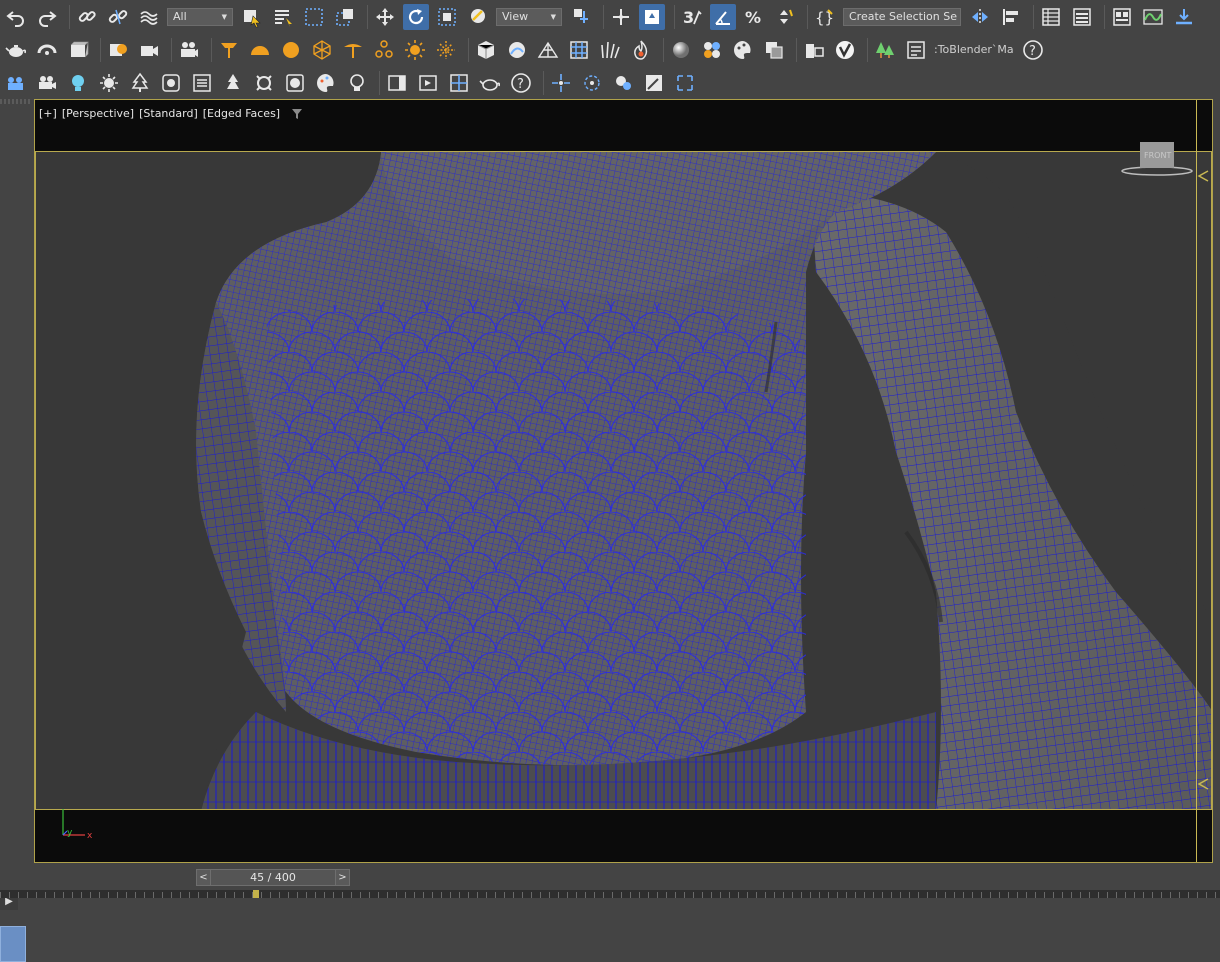 The image size is (1220, 962). I want to click on edit-named-sets-icon: {}, so click(825, 17).